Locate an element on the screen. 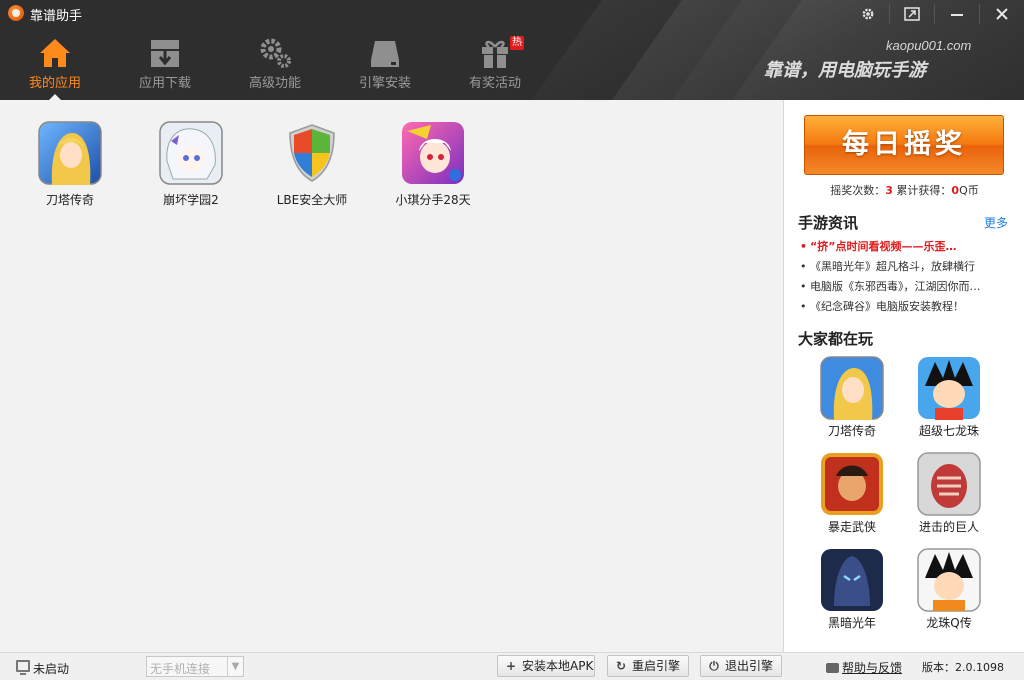  app-icon-dota-legend is located at coordinates (70, 153).